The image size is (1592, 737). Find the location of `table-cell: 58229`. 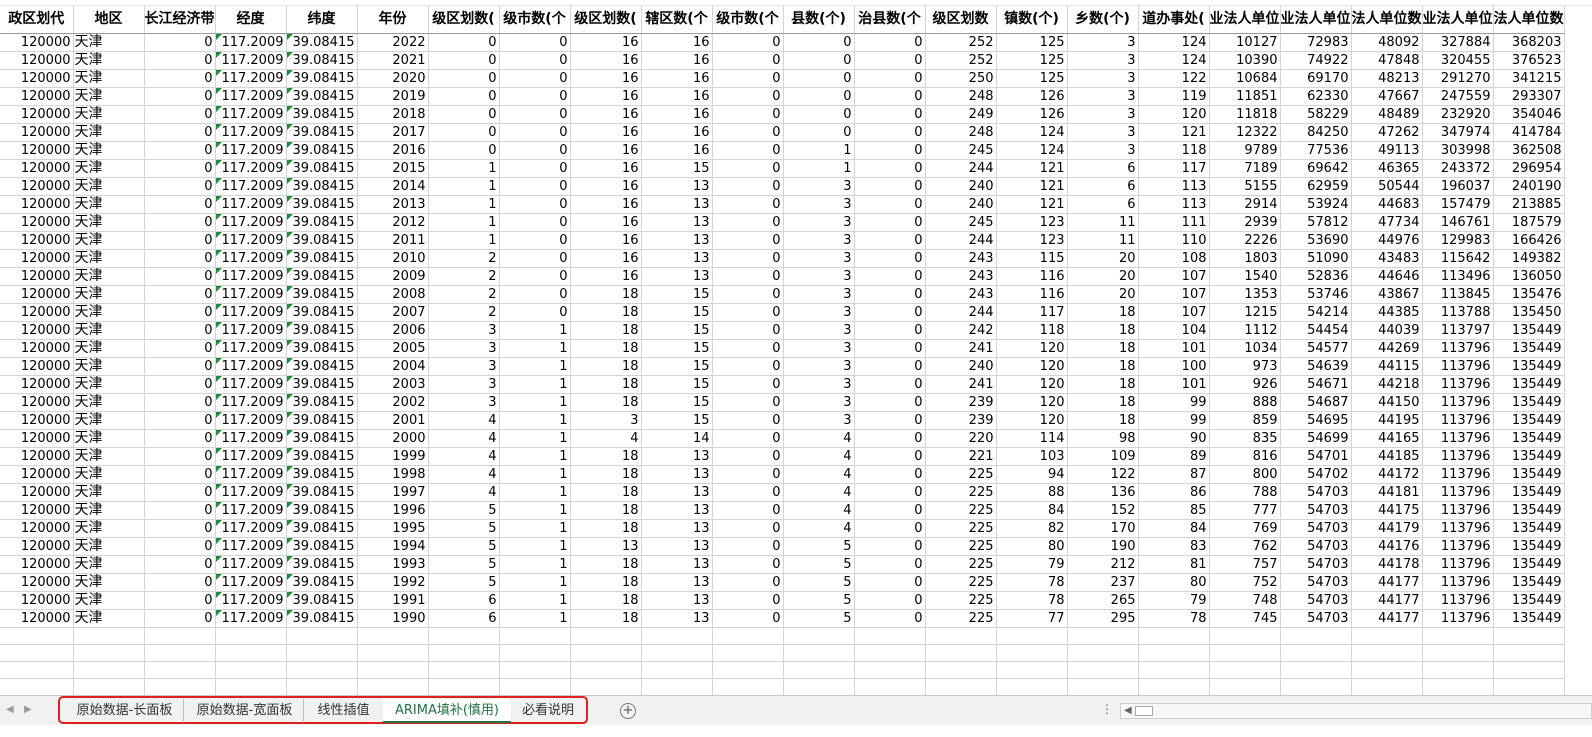

table-cell: 58229 is located at coordinates (1316, 114).